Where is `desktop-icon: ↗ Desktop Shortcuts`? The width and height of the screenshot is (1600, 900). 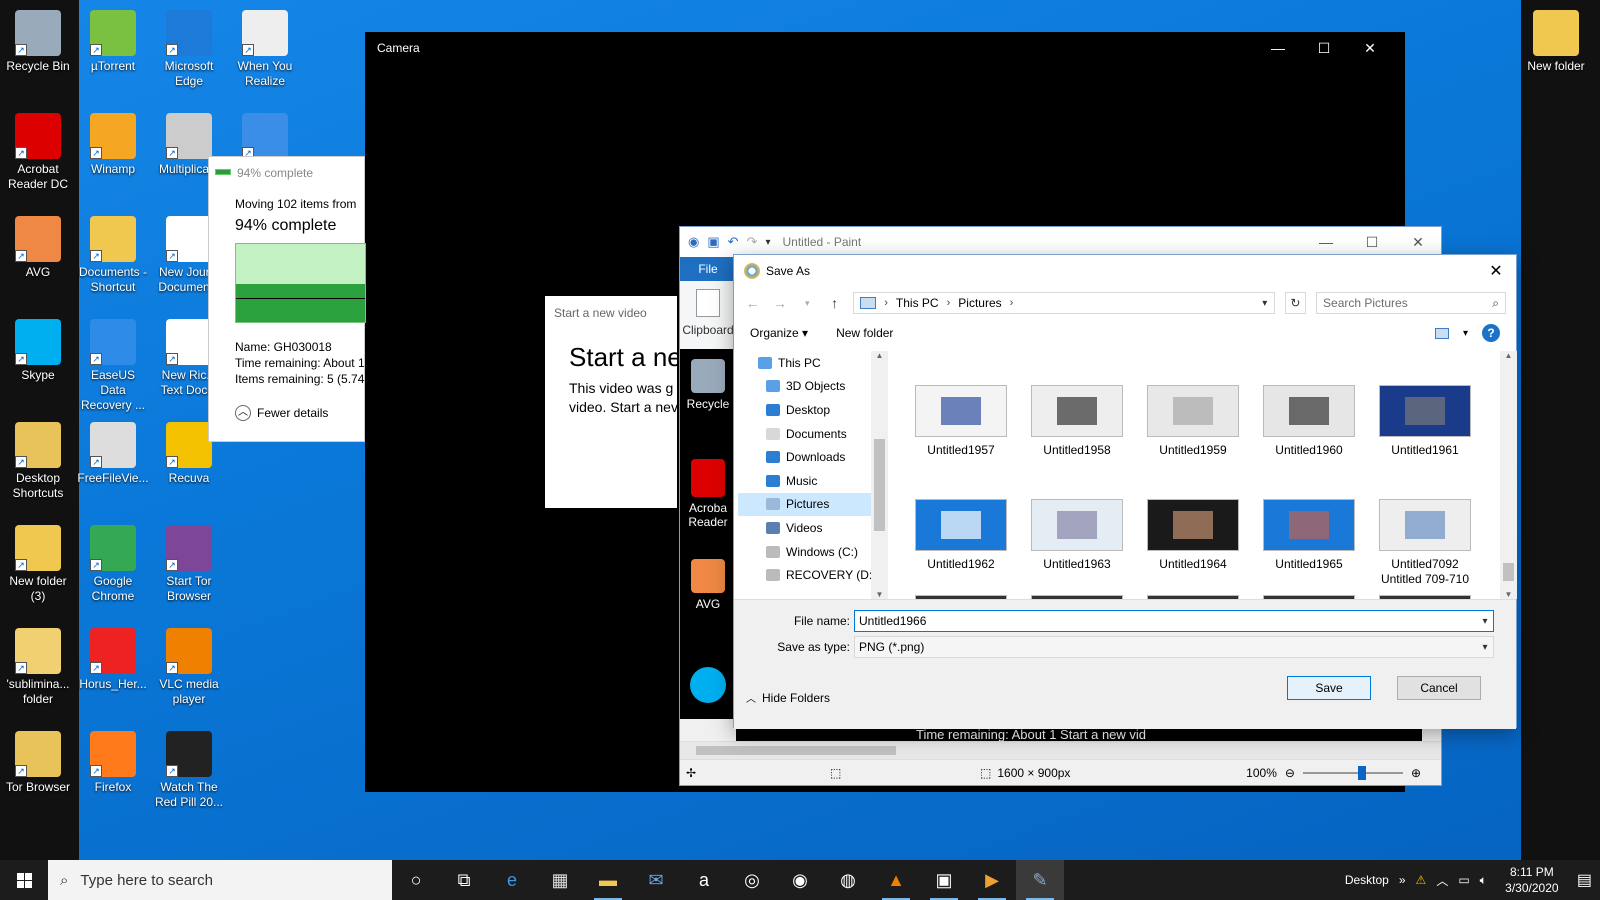
desktop-icon: ↗ Desktop Shortcuts is located at coordinates (38, 458).